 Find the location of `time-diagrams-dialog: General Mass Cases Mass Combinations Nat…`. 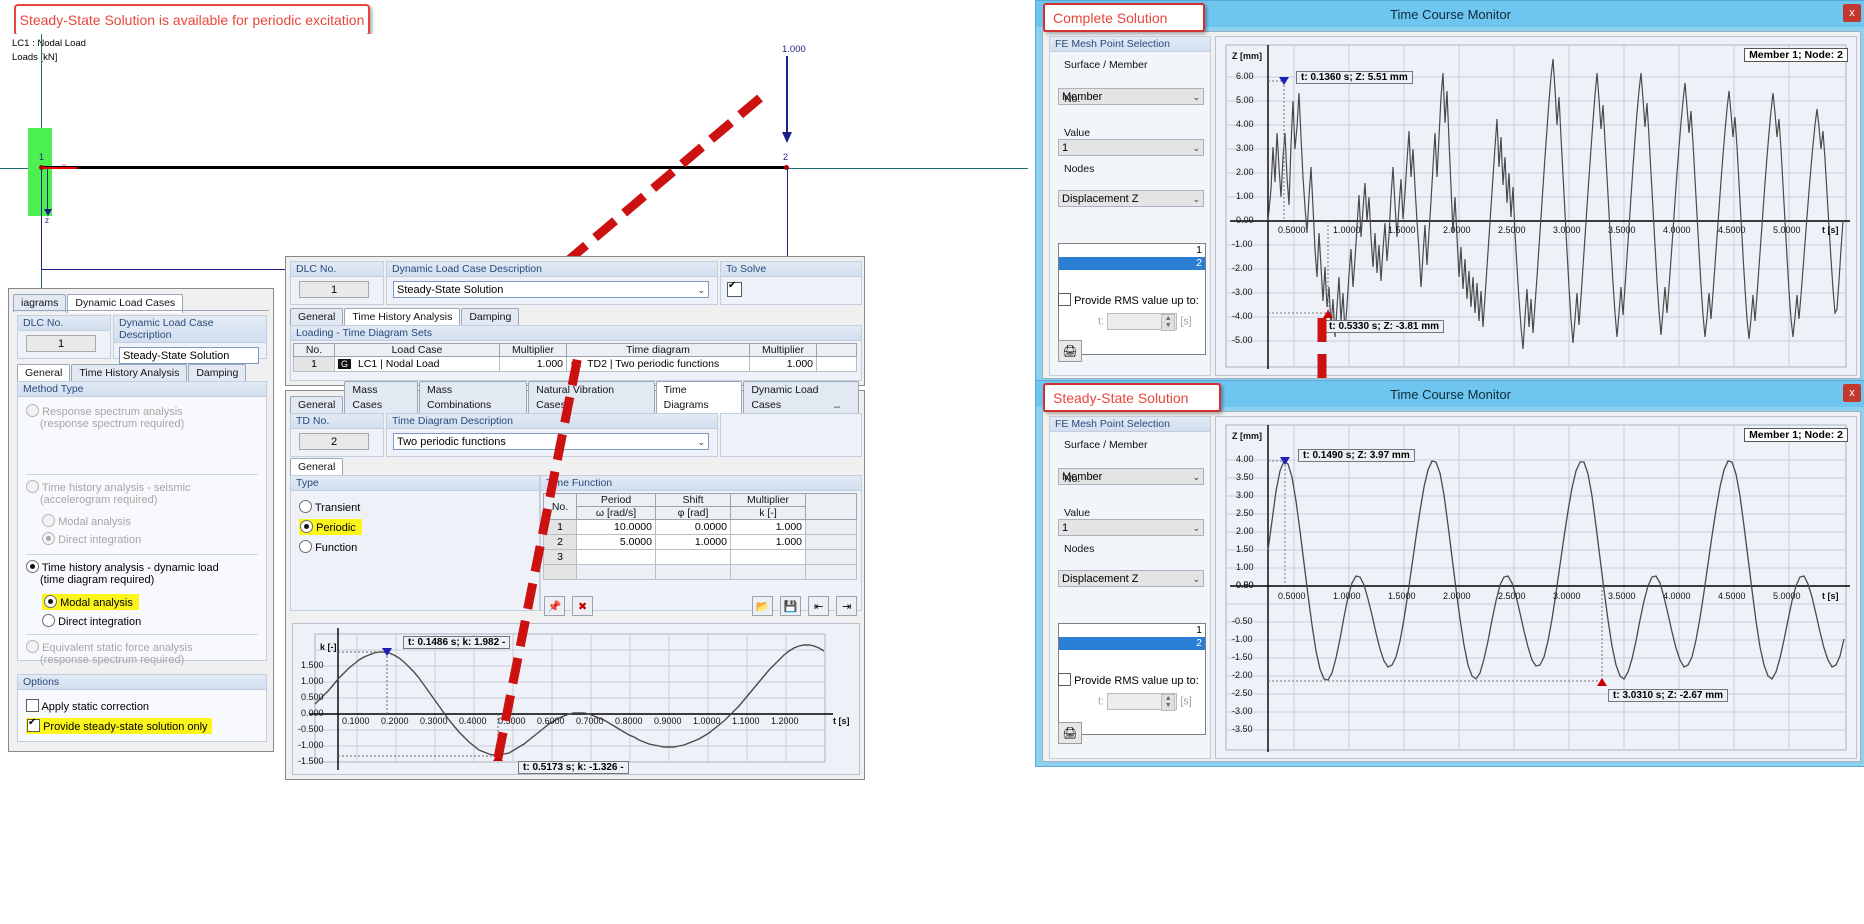

time-diagrams-dialog: General Mass Cases Mass Combinations Nat… is located at coordinates (575, 580).